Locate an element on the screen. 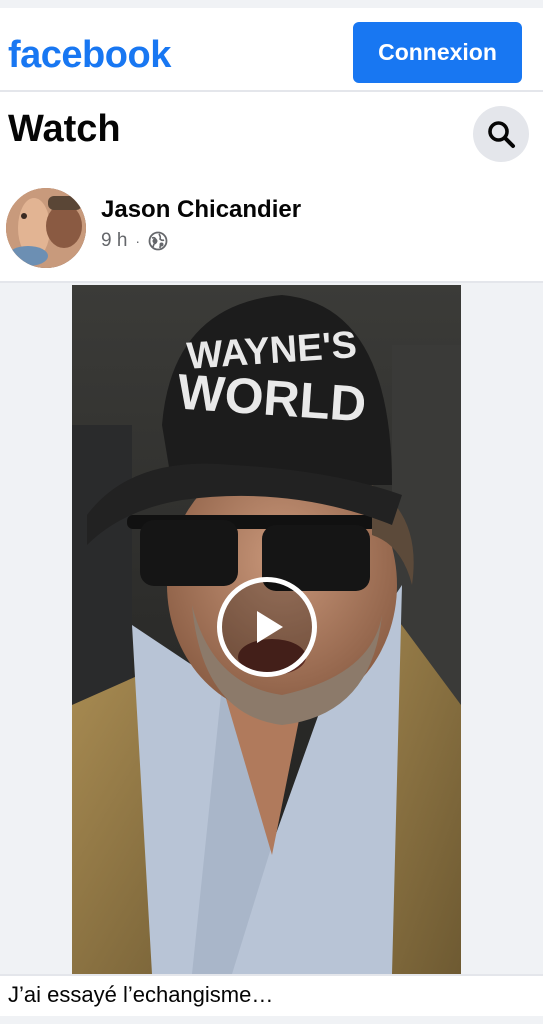  login-button: Connexion is located at coordinates (437, 52).